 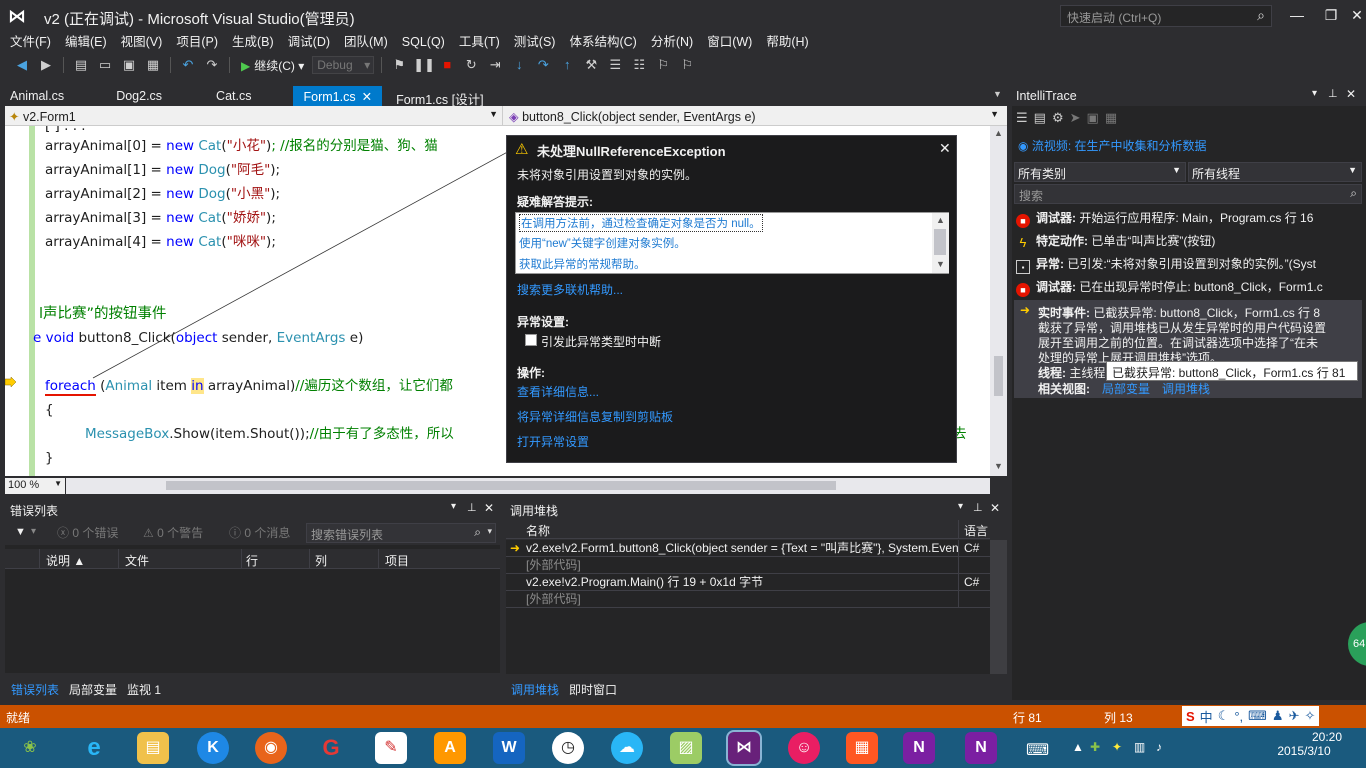 What do you see at coordinates (538, 530) in the screenshot?
I see `column-header-name: 名称` at bounding box center [538, 530].